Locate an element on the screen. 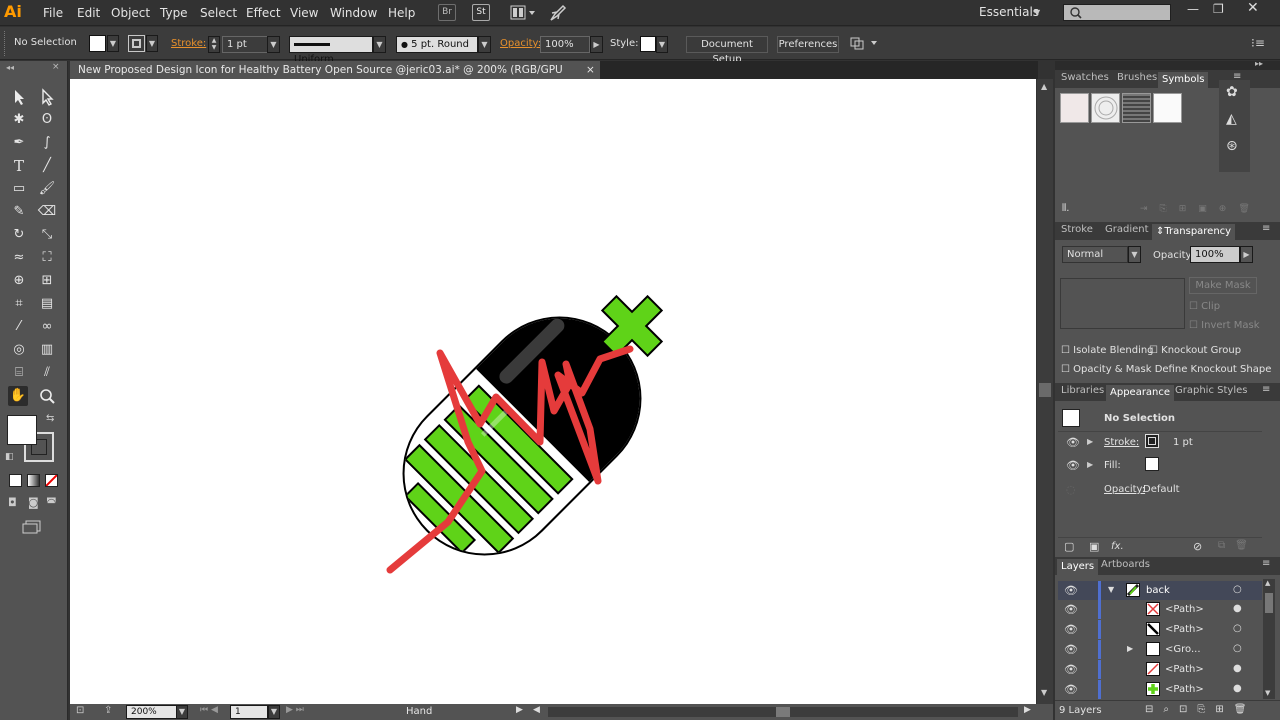 This screenshot has height=720, width=1280. tab-artboards: Artboards is located at coordinates (1125, 564).